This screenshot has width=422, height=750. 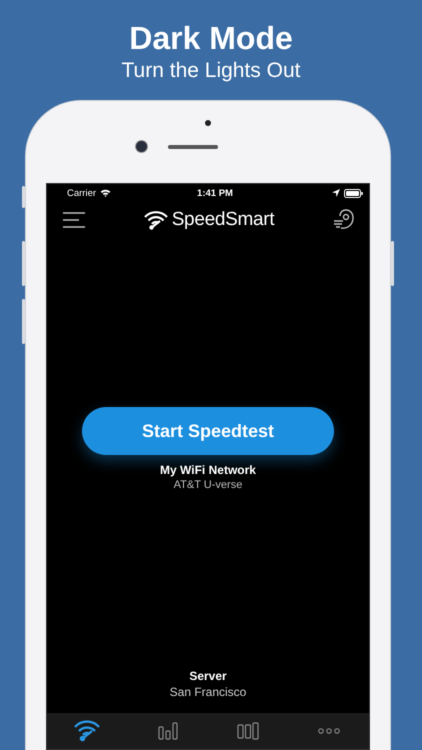 What do you see at coordinates (211, 71) in the screenshot?
I see `headline-subtitle: Turn the Lights Out` at bounding box center [211, 71].